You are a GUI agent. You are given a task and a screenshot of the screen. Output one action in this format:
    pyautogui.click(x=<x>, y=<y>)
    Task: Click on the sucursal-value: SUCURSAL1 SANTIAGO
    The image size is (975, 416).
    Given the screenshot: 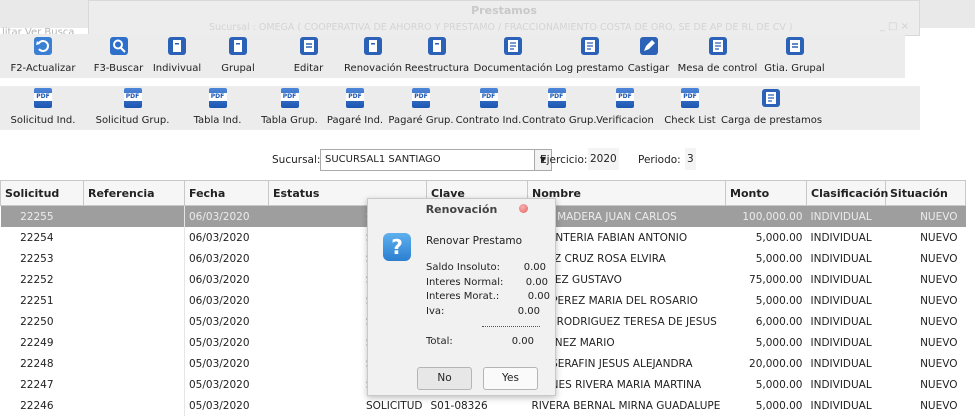 What is the action you would take?
    pyautogui.click(x=383, y=159)
    